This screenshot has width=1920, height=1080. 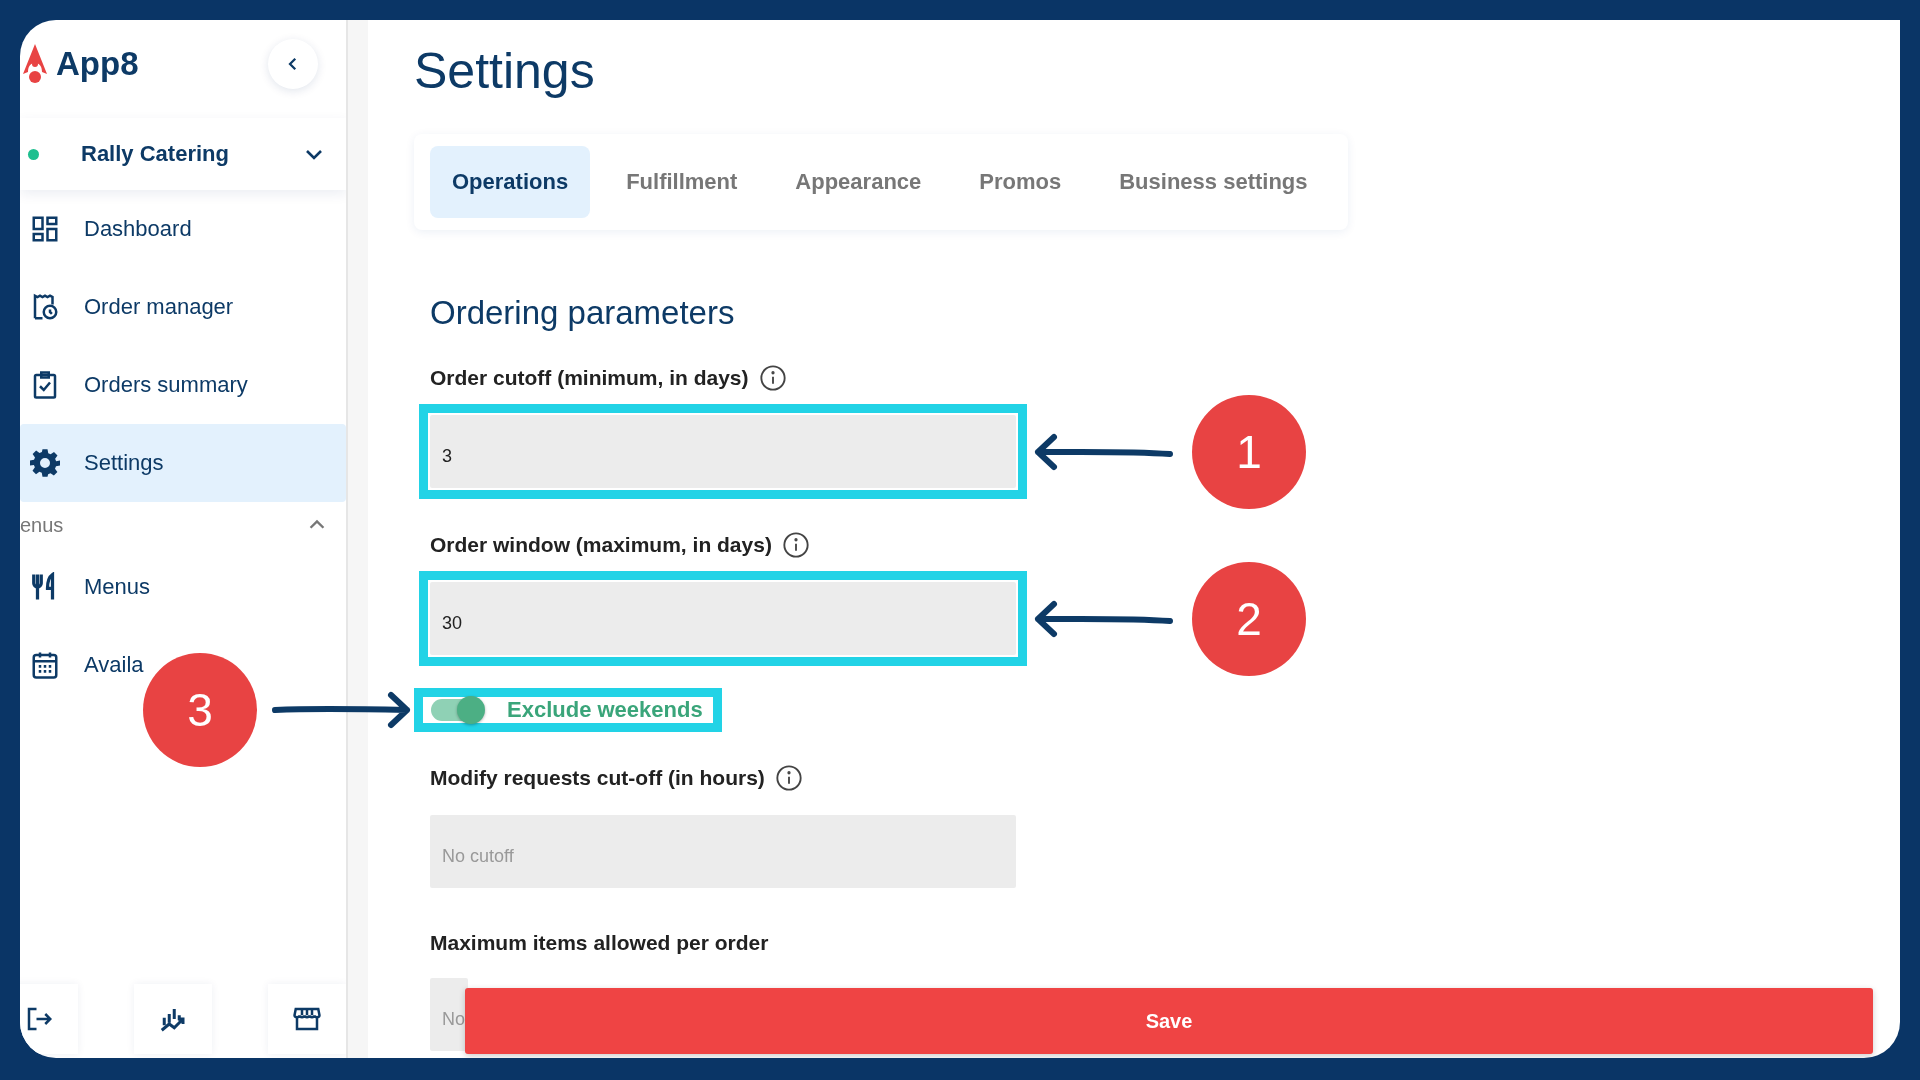 What do you see at coordinates (457, 710) in the screenshot?
I see `toggle-switch` at bounding box center [457, 710].